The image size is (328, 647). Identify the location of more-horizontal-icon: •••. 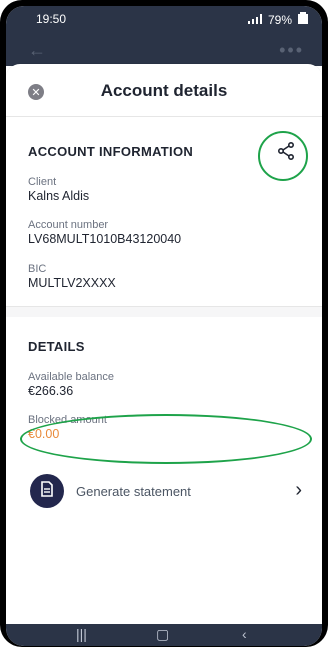
(291, 50).